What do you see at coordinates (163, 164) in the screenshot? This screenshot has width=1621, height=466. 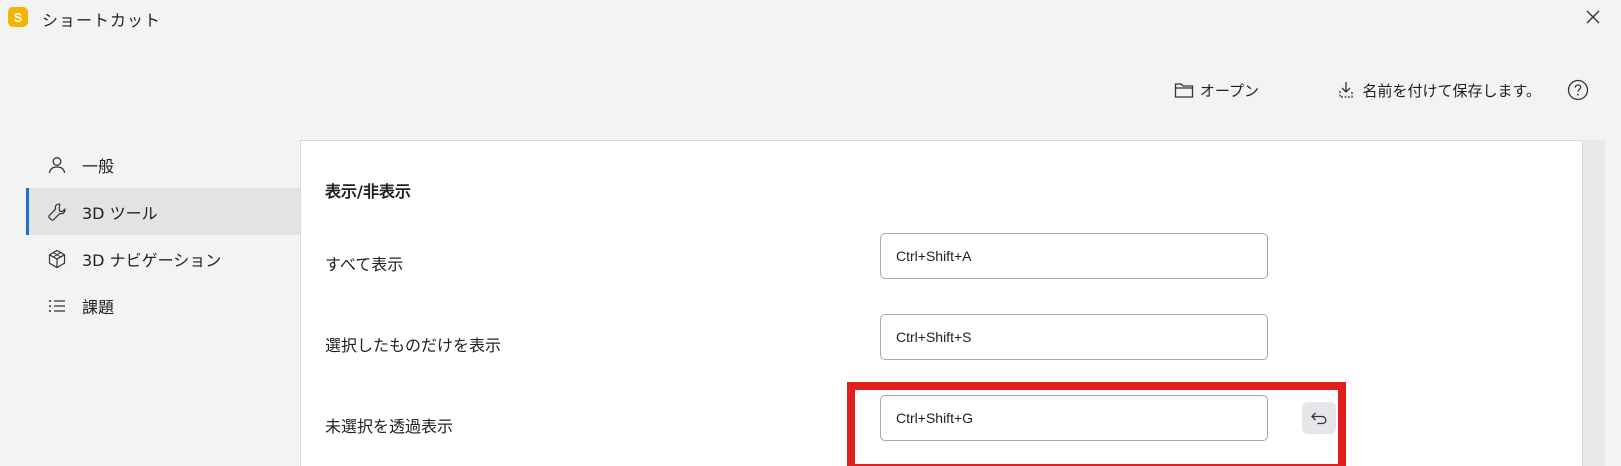 I see `sidebar-item-general: 一般` at bounding box center [163, 164].